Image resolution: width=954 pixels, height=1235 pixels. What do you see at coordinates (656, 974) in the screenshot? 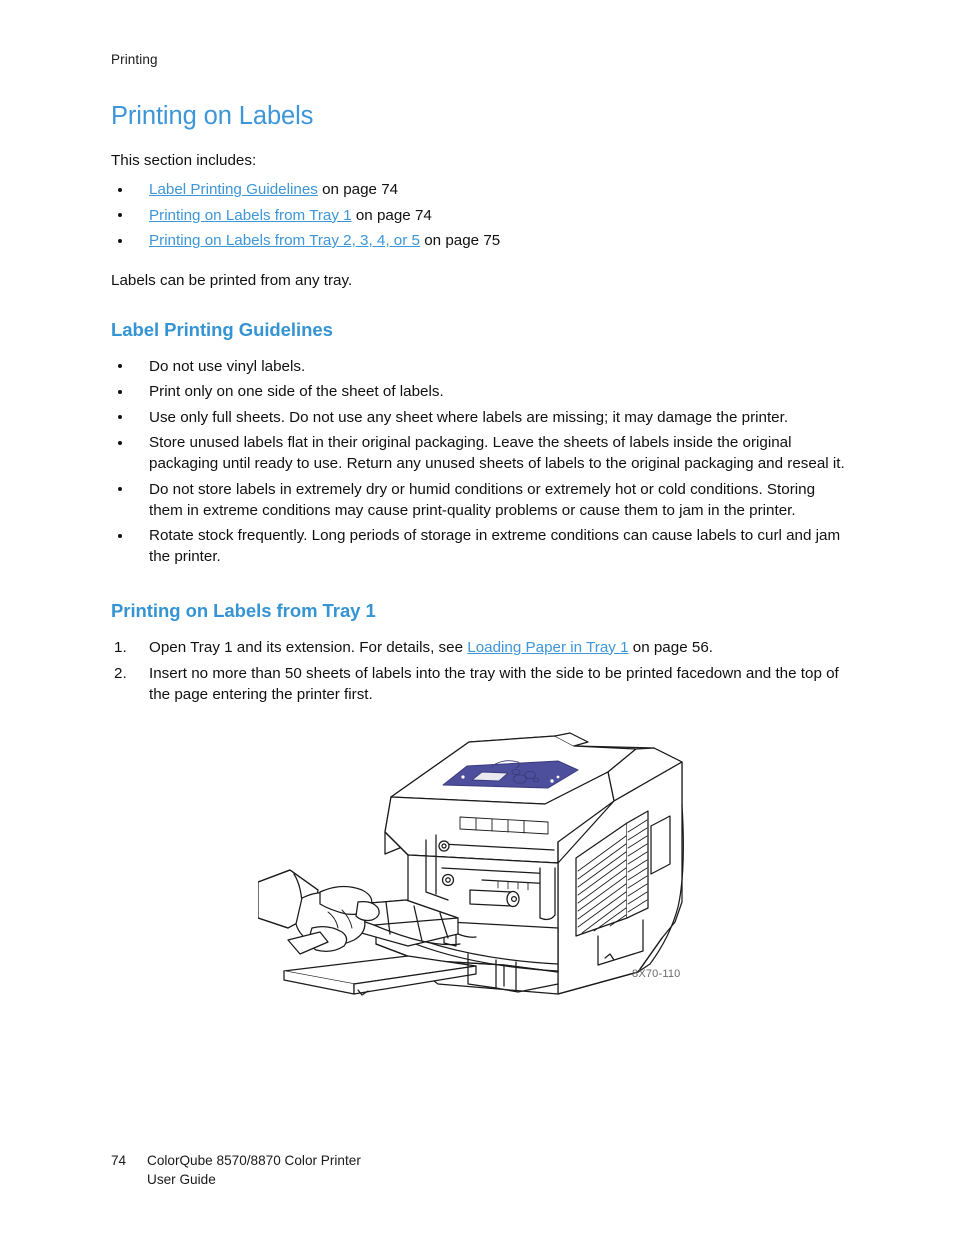
I see `figure-caption: 8X70-110` at bounding box center [656, 974].